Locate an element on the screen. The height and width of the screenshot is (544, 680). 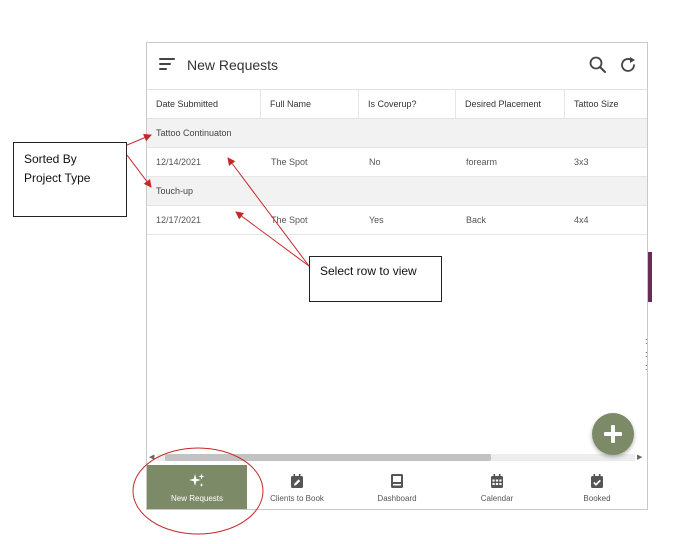
calendar-edit-icon is located at coordinates (297, 481).